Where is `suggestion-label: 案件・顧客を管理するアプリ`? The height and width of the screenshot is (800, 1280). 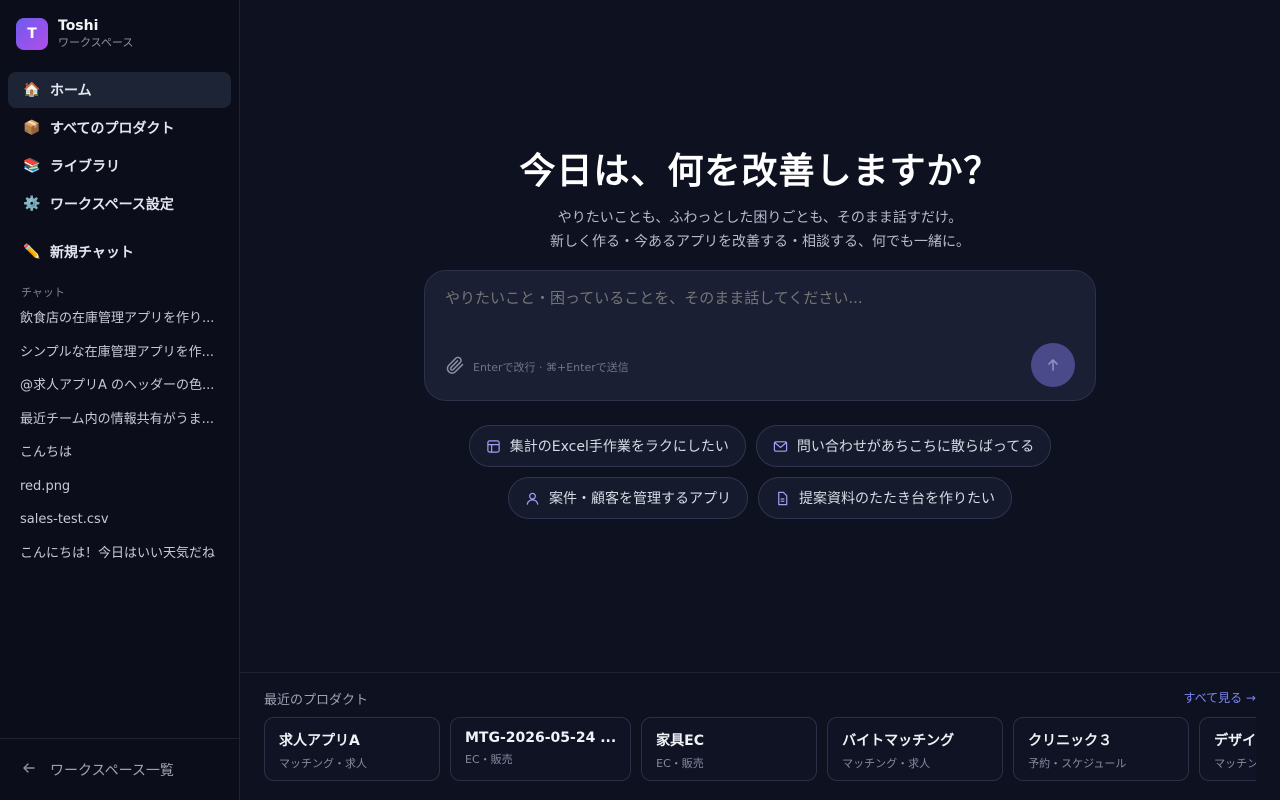 suggestion-label: 案件・顧客を管理するアプリ is located at coordinates (640, 499).